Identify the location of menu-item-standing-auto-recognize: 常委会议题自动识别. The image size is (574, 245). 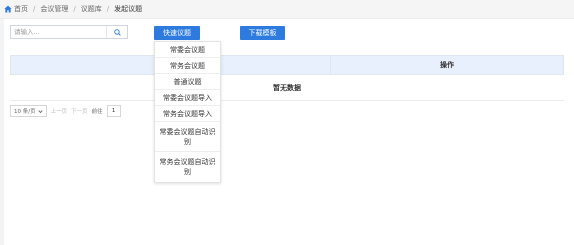
(187, 137).